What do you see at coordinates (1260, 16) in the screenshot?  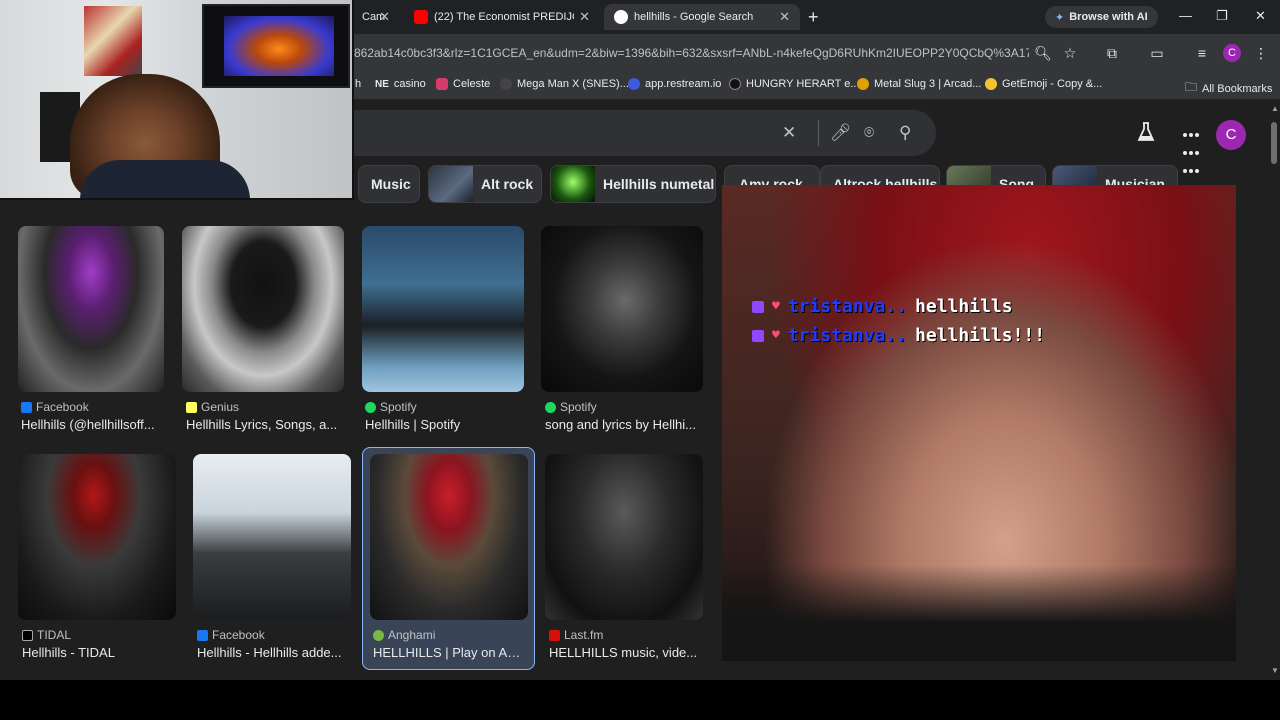 I see `window-close-icon: ✕` at bounding box center [1260, 16].